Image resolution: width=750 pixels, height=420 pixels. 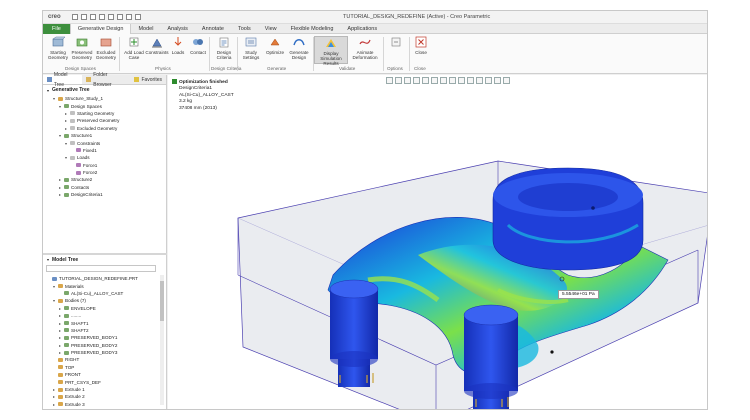 I want to click on generative-tree-item: ▸ Preserved Geometry, so click(x=104, y=120).